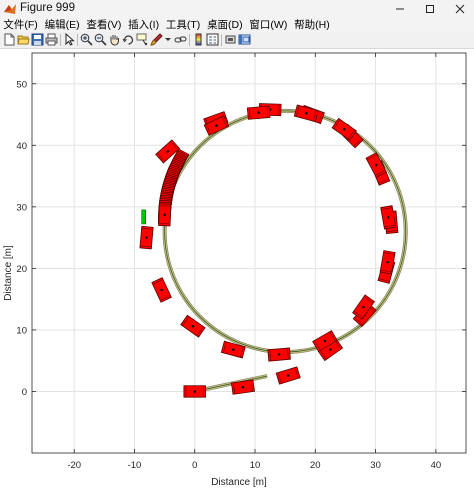  I want to click on insert-colorbar-icon, so click(198, 39).